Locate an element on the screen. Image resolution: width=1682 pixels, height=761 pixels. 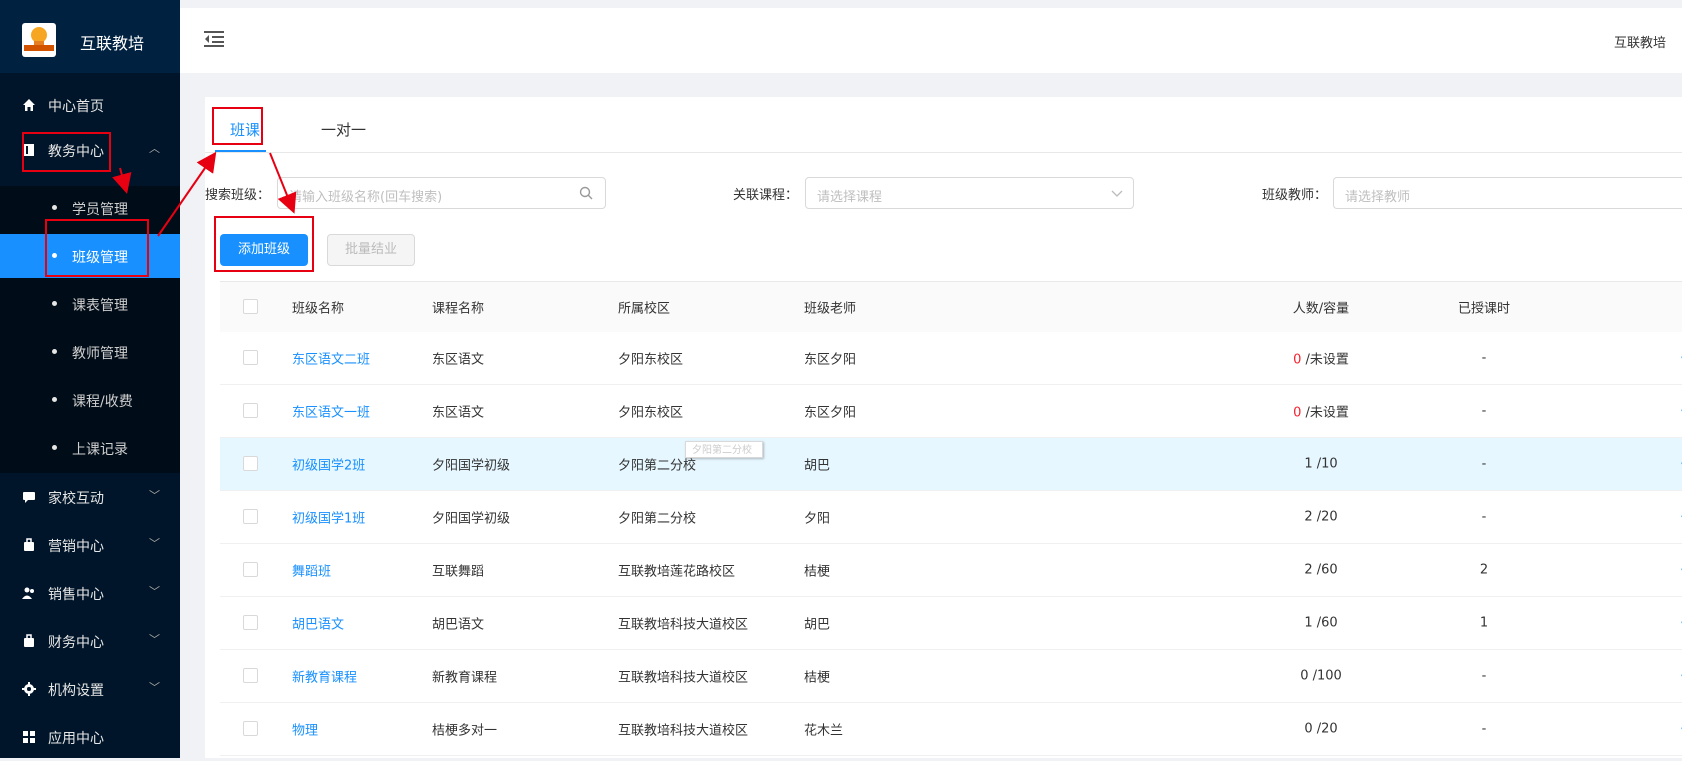
course-name: 胡巴语文 is located at coordinates (458, 625).